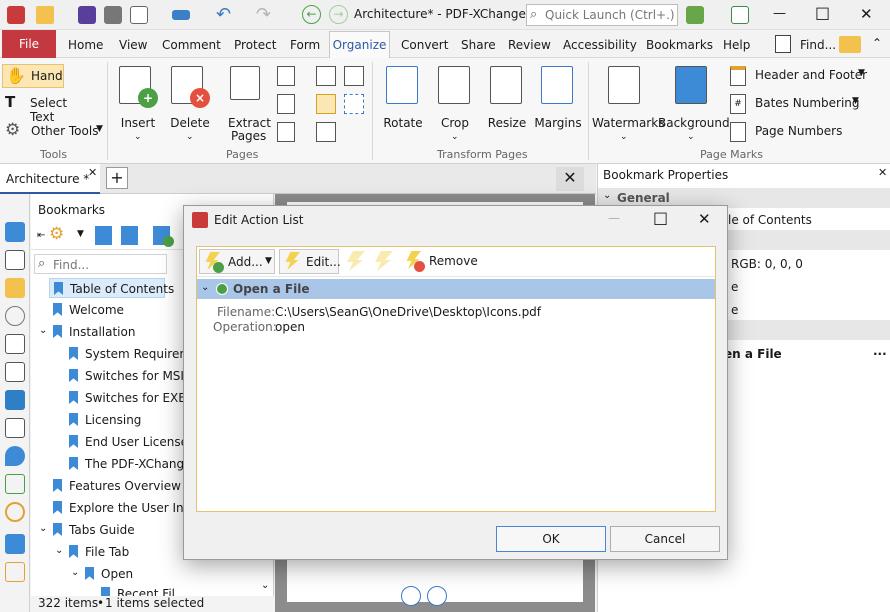 The height and width of the screenshot is (612, 890). What do you see at coordinates (111, 288) in the screenshot?
I see `tree-item-table-of-contents: Table of Contents` at bounding box center [111, 288].